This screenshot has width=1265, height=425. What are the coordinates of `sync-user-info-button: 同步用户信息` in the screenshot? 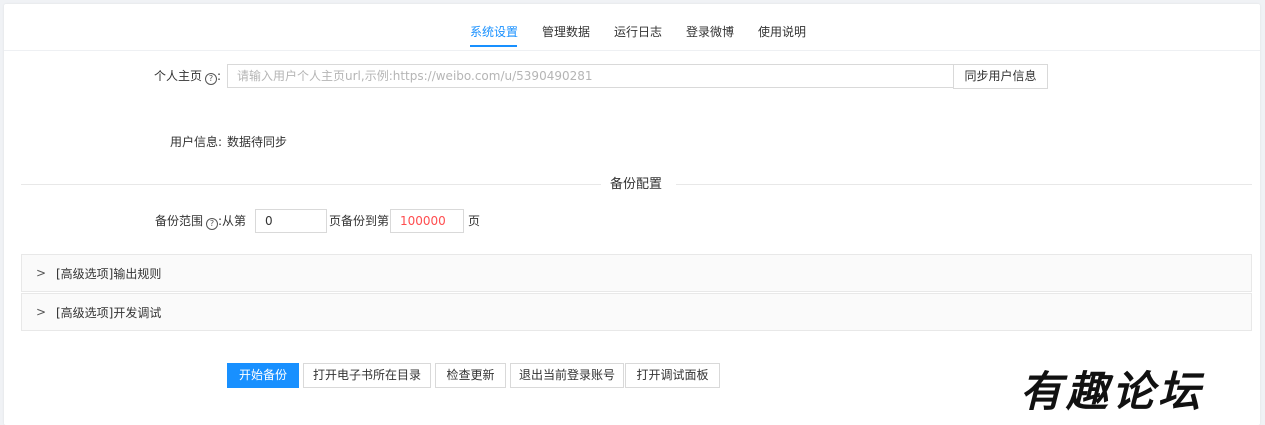 It's located at (1000, 76).